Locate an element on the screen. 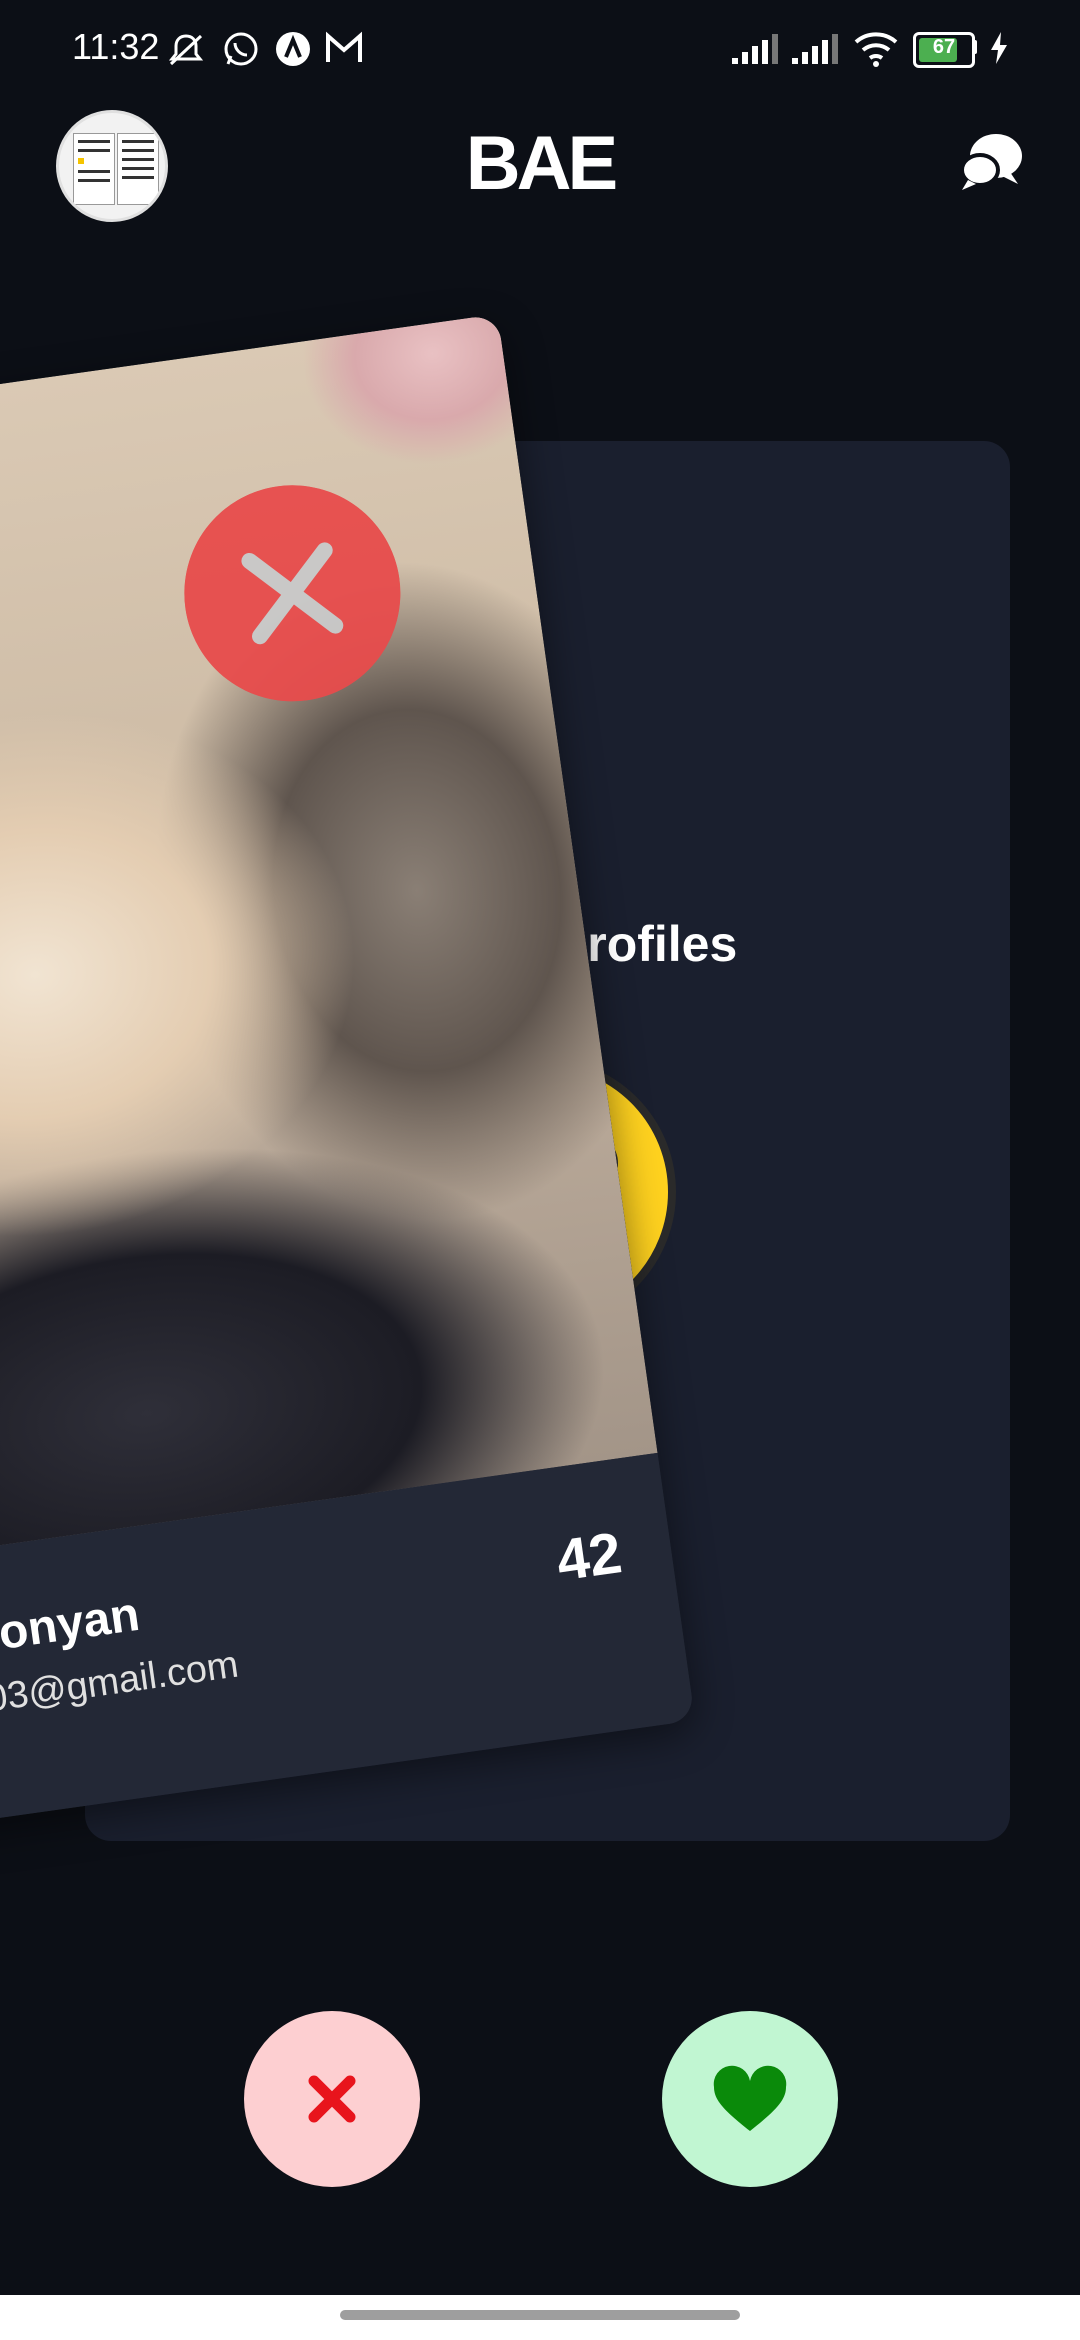 This screenshot has width=1080, height=2340. mute-icon is located at coordinates (186, 50).